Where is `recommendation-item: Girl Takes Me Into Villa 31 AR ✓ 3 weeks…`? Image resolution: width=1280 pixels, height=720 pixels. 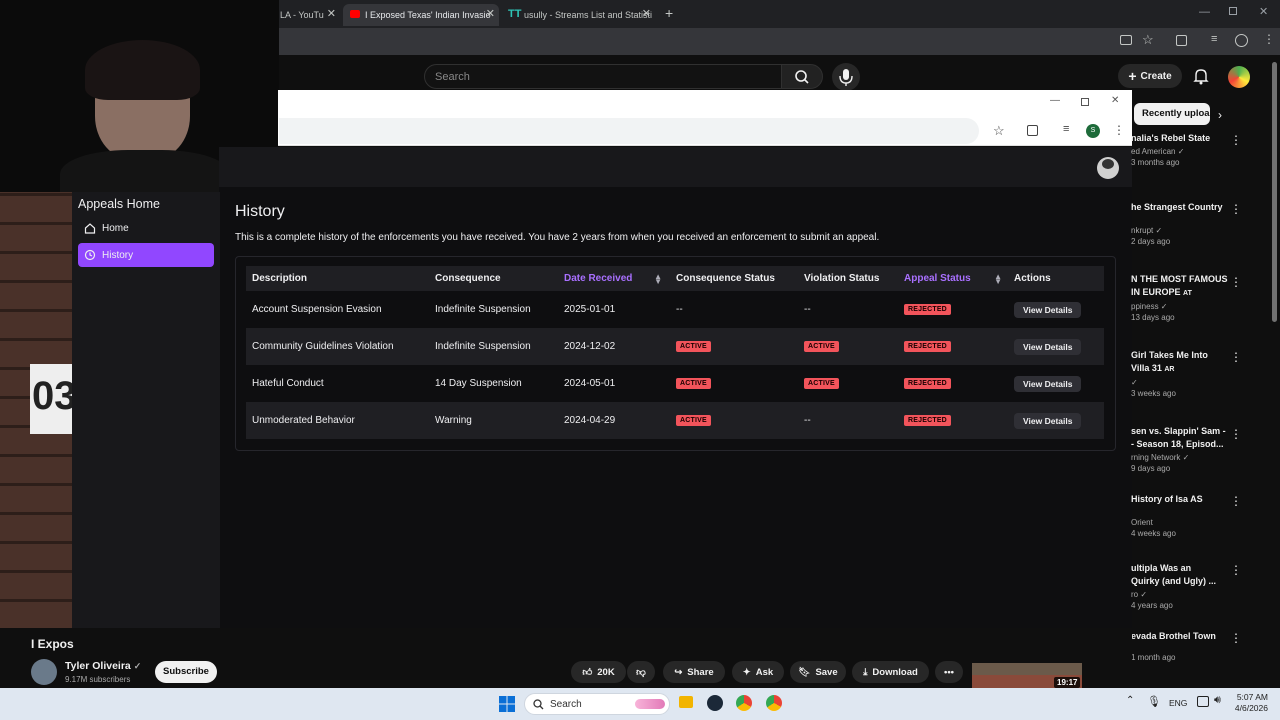 recommendation-item: Girl Takes Me Into Villa 31 AR ✓ 3 weeks… is located at coordinates (1181, 373).